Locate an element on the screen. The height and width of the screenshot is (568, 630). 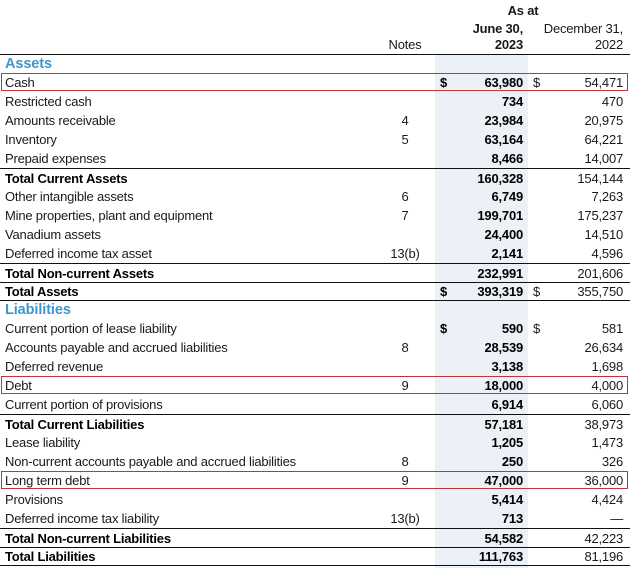
table-row: Deferred revenue 3,138 1,698 is located at coordinates (315, 366).